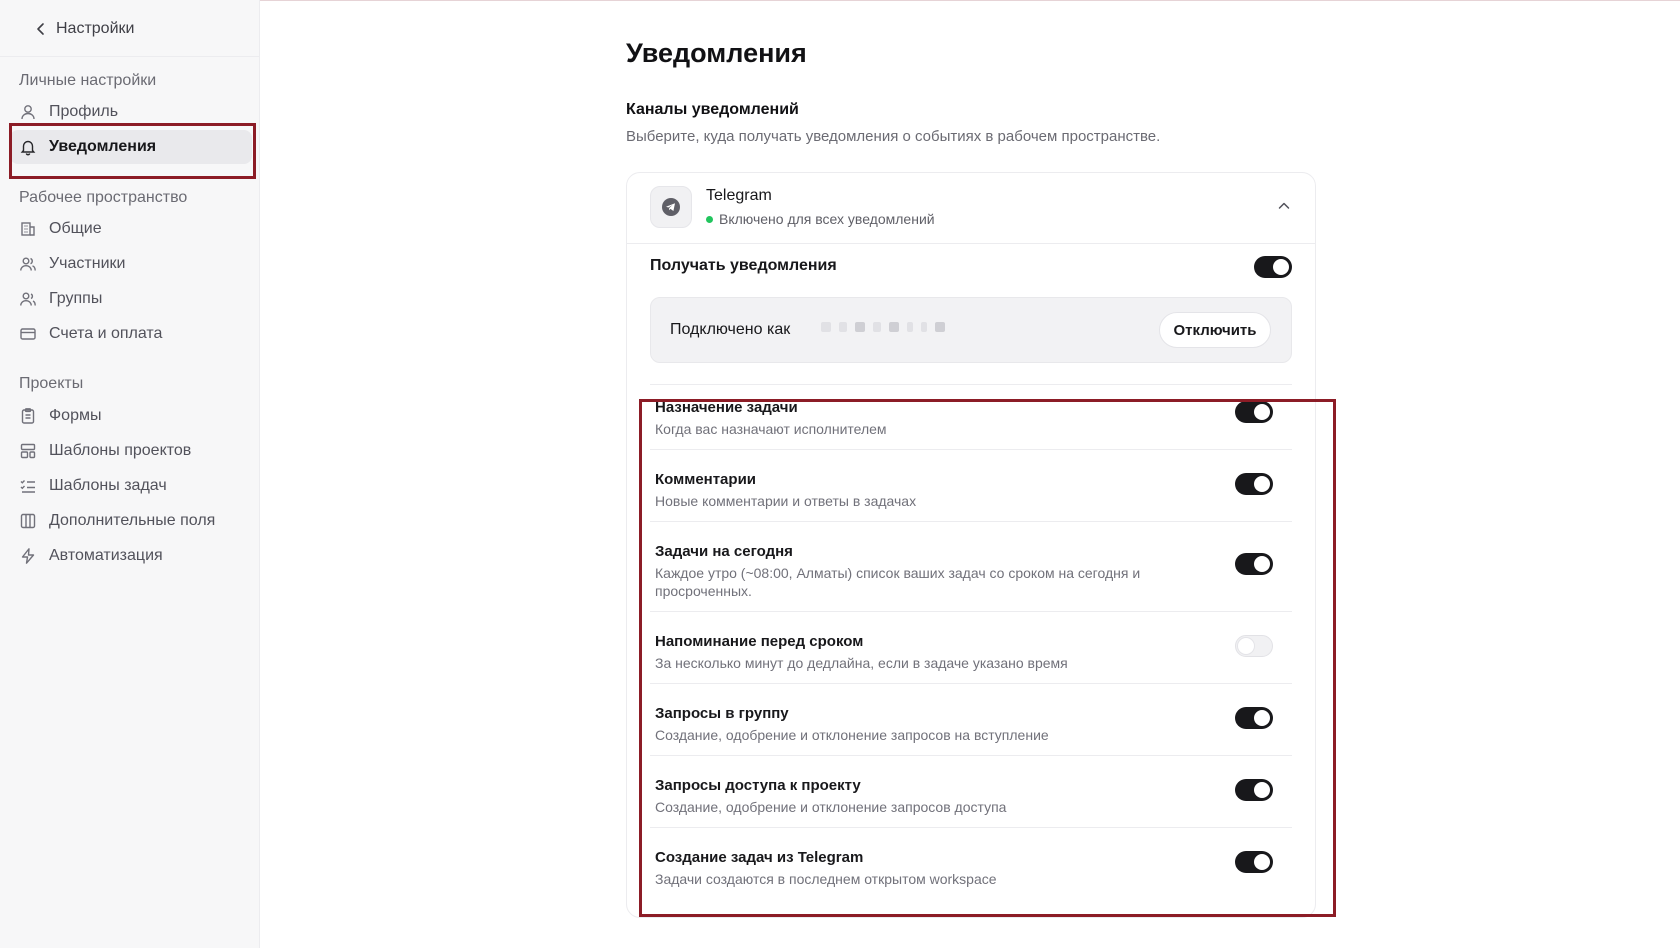 This screenshot has width=1680, height=948. I want to click on channel-name: Telegram, so click(739, 195).